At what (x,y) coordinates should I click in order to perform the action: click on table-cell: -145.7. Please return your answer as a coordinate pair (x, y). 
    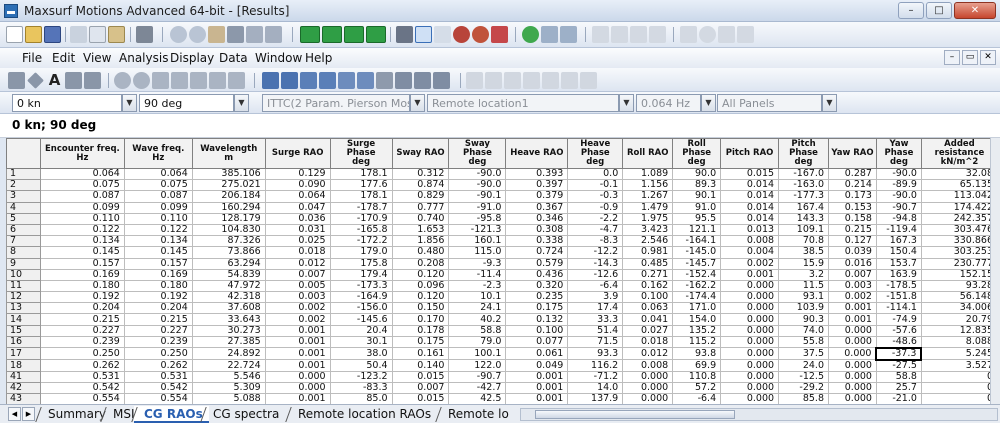
    Looking at the image, I should click on (697, 263).